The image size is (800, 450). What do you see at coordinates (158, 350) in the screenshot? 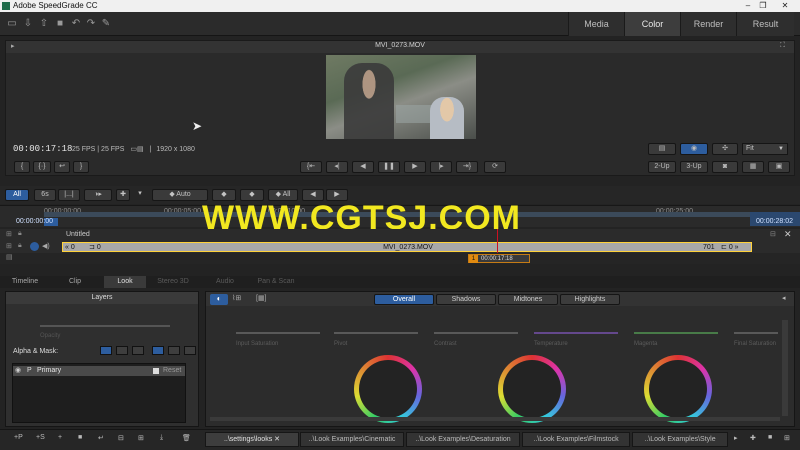
I see `mask-none-icon` at bounding box center [158, 350].